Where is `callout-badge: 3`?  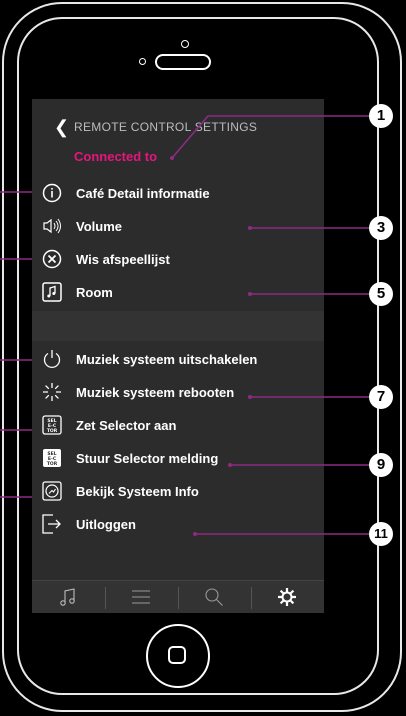
callout-badge: 3 is located at coordinates (381, 228).